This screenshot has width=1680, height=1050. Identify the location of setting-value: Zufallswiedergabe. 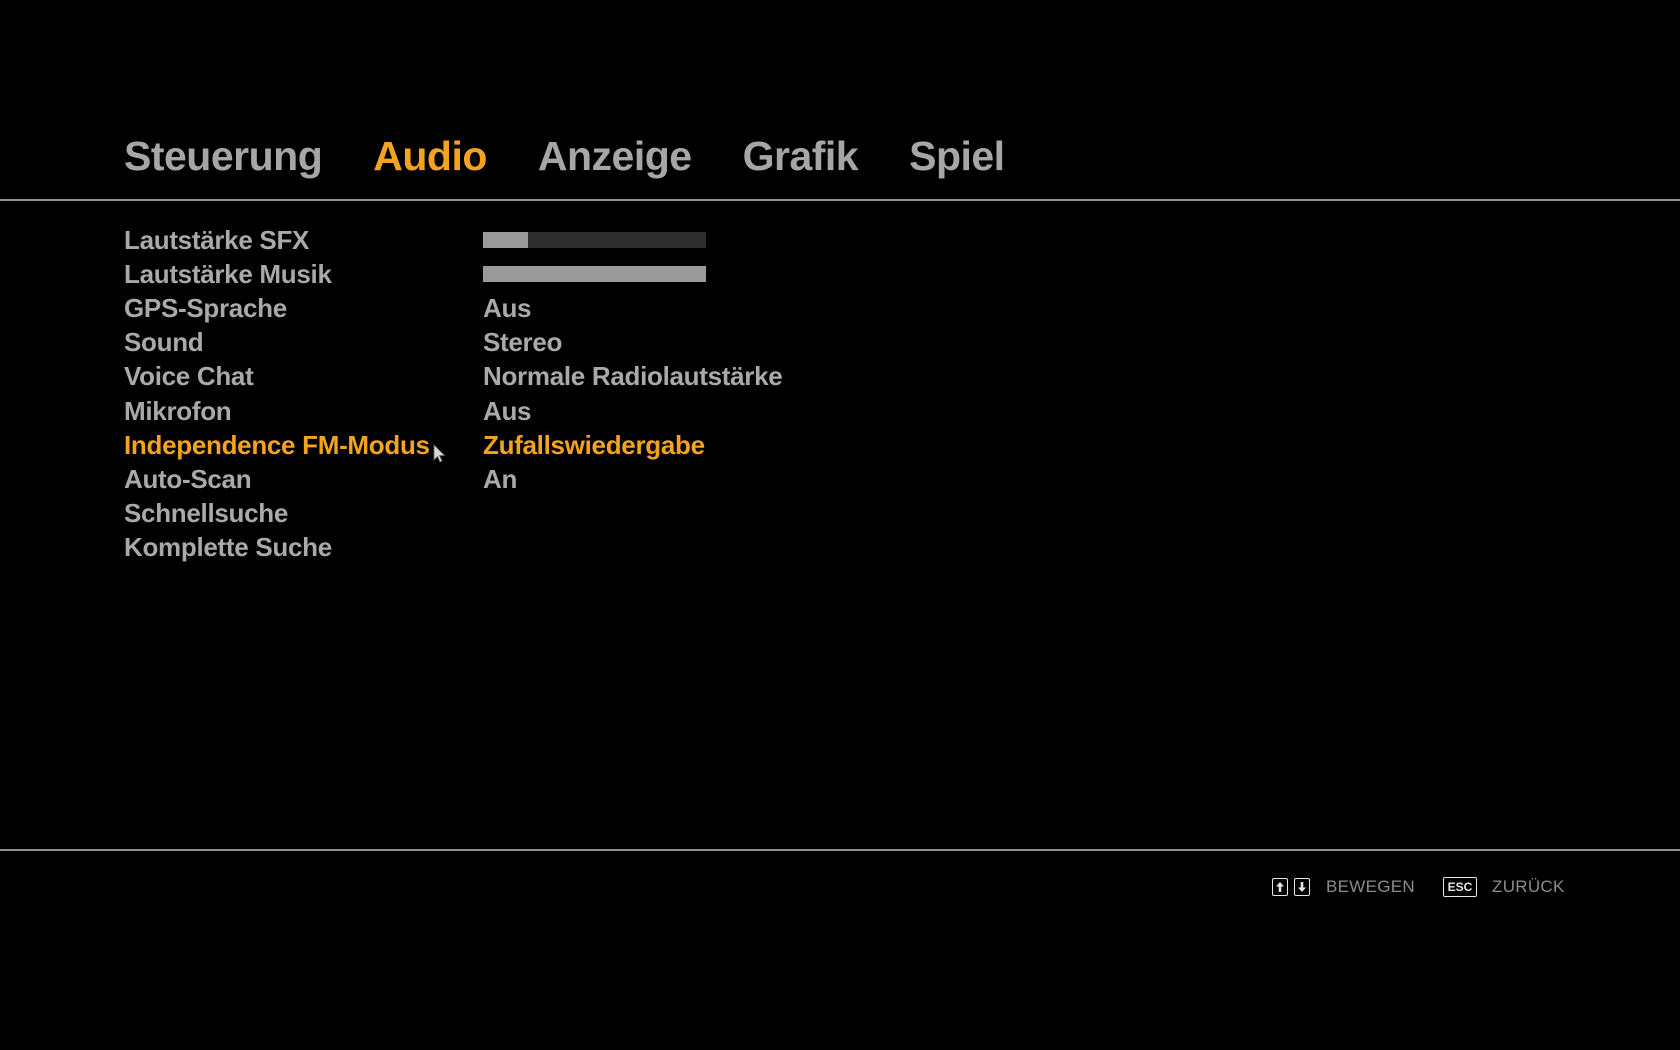
(594, 444).